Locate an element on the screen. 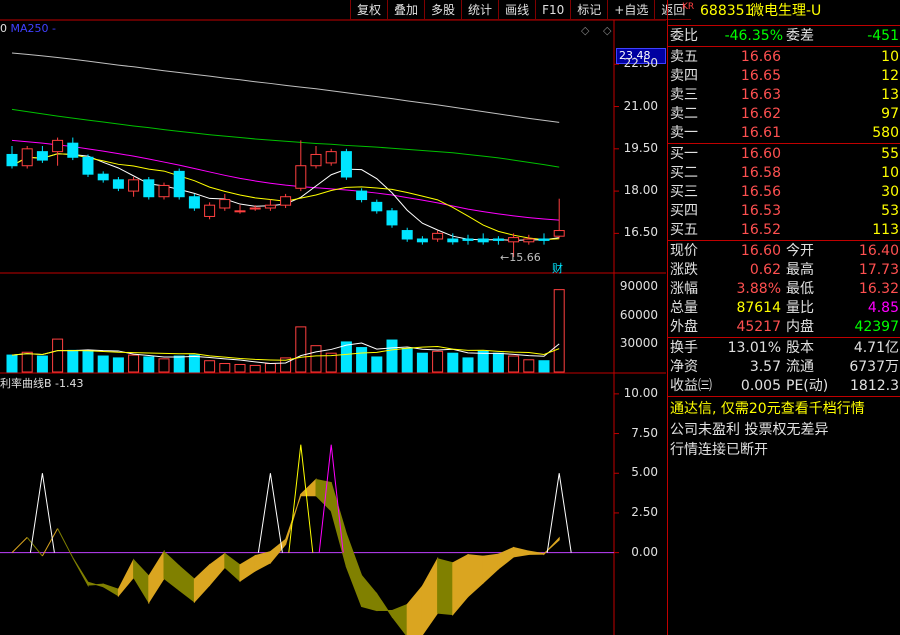  toolbar-button: 叠加 is located at coordinates (406, 10).